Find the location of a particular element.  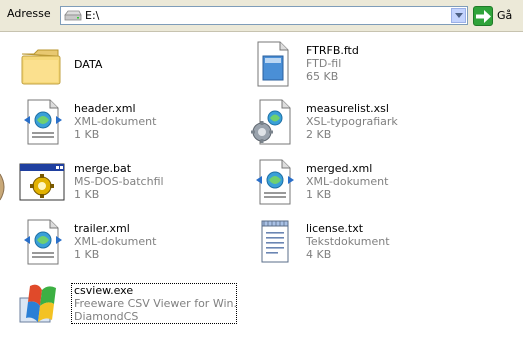

chevron-down-icon is located at coordinates (459, 15).